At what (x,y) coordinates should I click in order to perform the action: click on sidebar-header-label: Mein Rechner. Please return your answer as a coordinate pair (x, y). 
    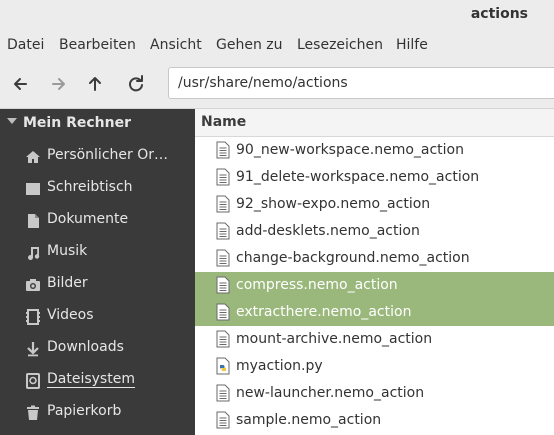
    Looking at the image, I should click on (77, 123).